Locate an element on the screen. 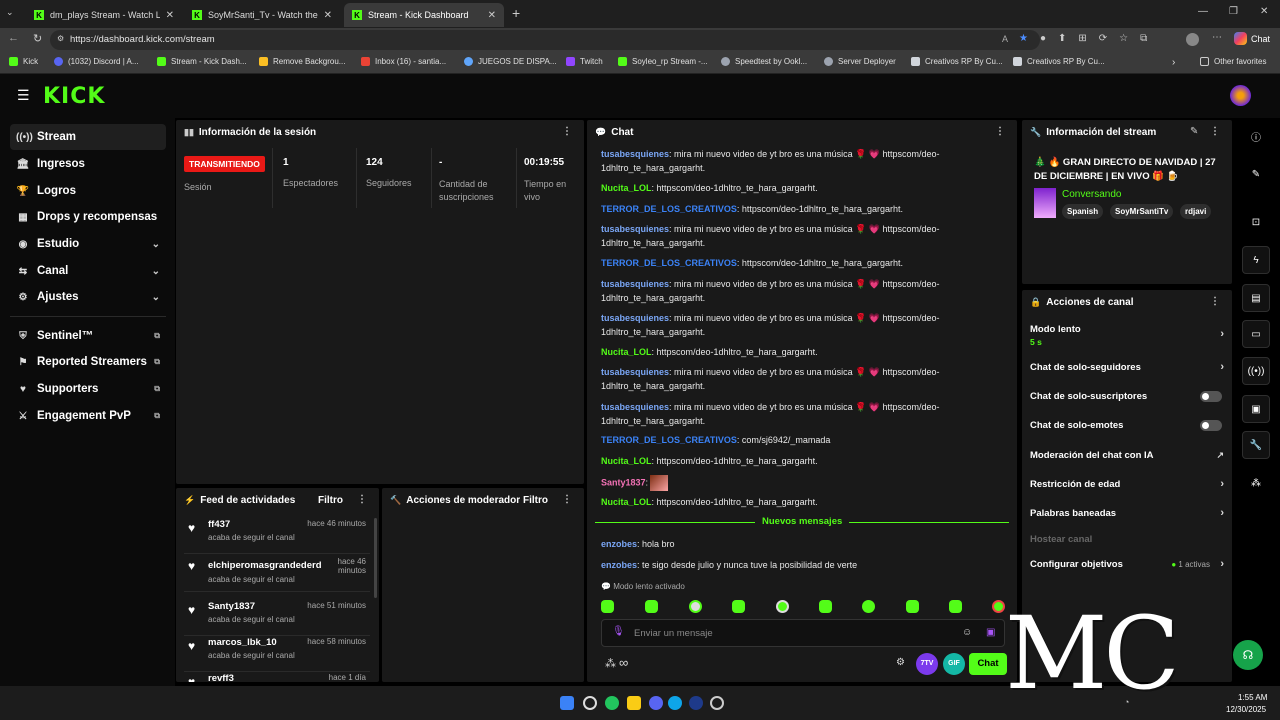 The height and width of the screenshot is (720, 1280). tag-chip: rdjavi is located at coordinates (1196, 211).